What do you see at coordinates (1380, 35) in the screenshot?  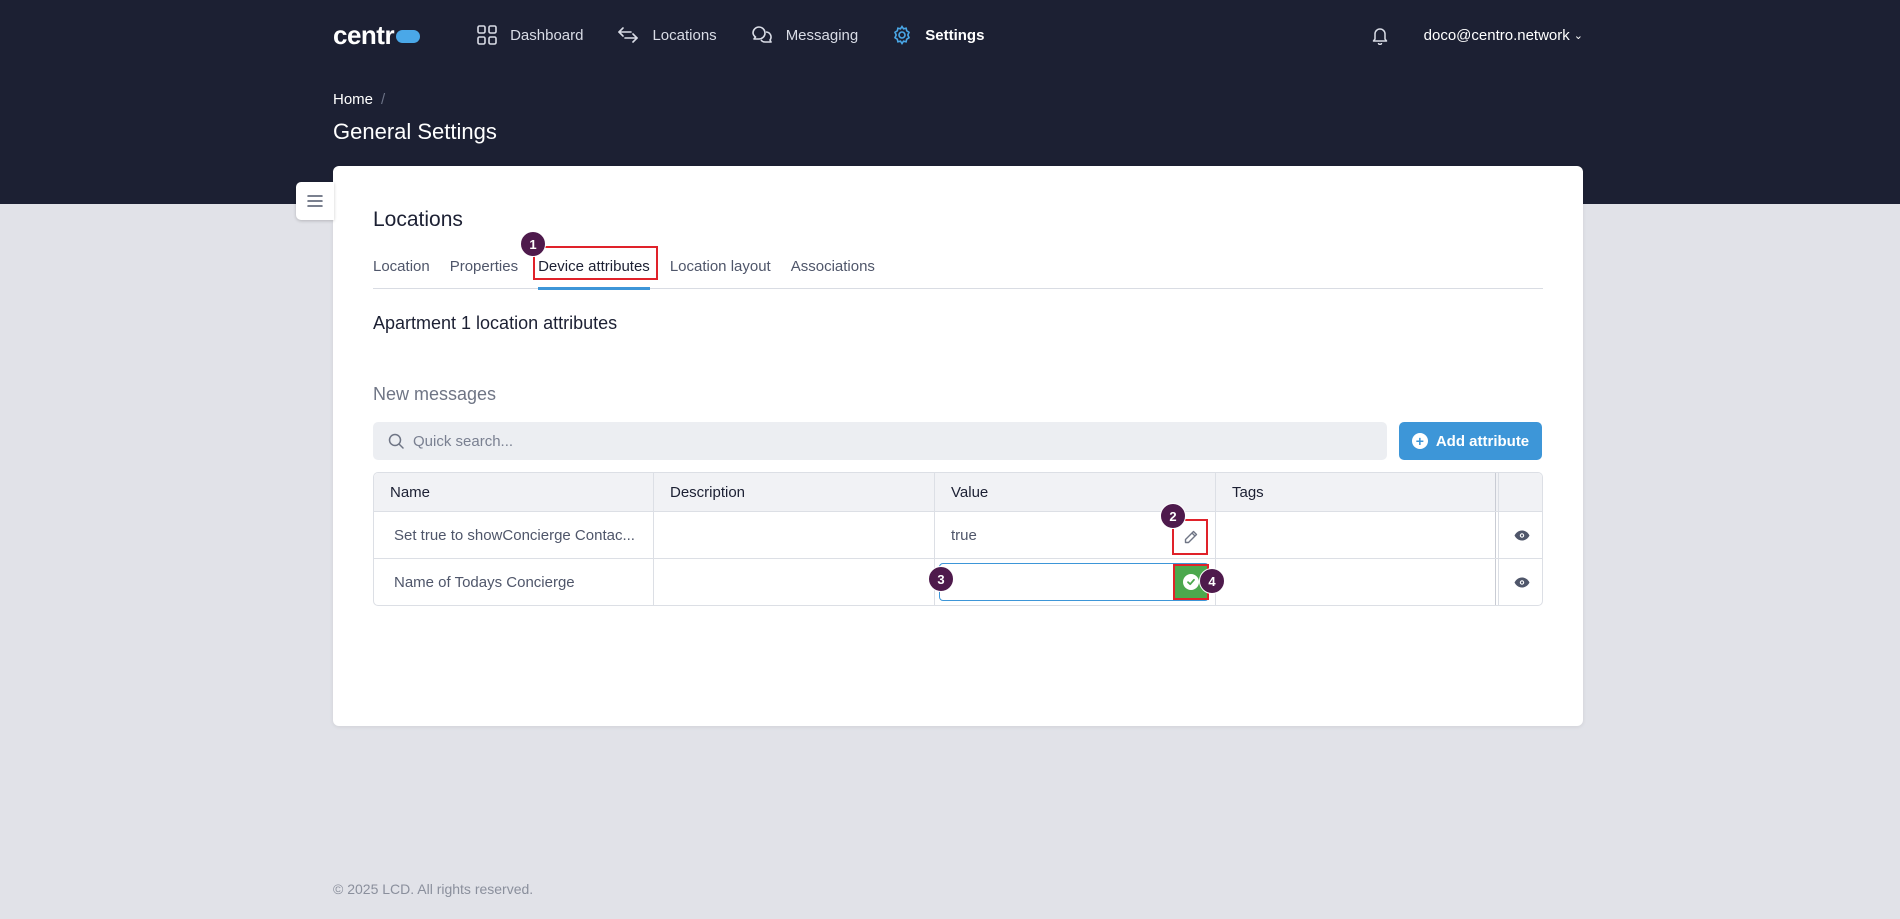 I see `notifications-bell-icon` at bounding box center [1380, 35].